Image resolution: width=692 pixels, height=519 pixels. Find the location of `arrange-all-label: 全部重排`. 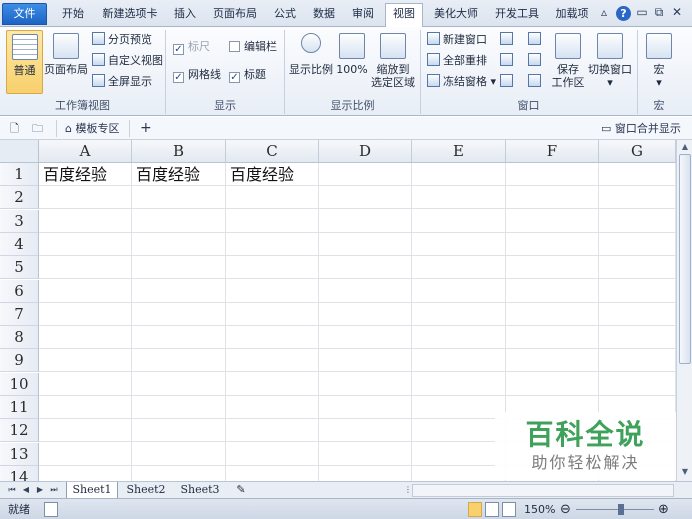

arrange-all-label: 全部重排 is located at coordinates (465, 60).